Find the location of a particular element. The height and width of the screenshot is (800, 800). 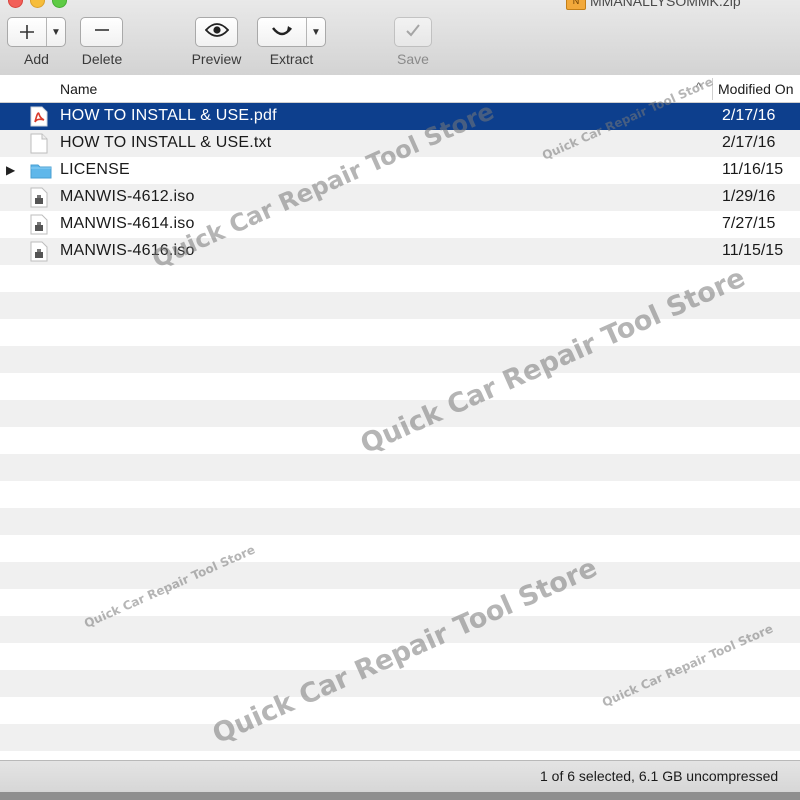

extract-button: ▼ is located at coordinates (291, 32).